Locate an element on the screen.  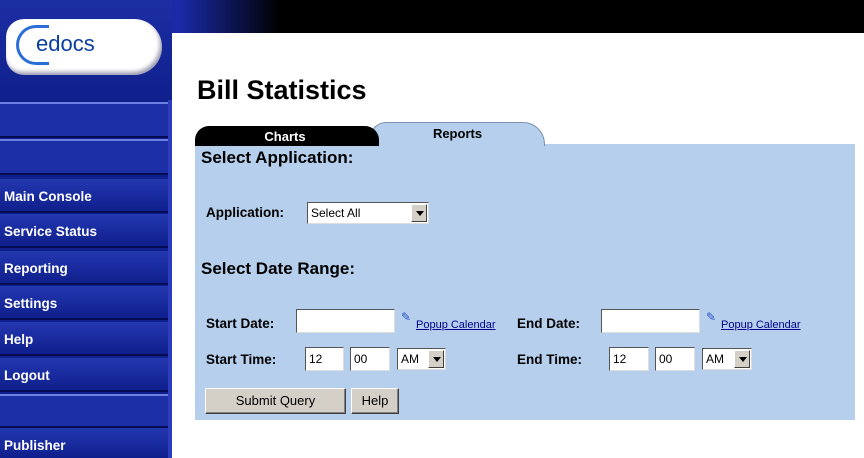
end-time-label: End Time: is located at coordinates (550, 359).